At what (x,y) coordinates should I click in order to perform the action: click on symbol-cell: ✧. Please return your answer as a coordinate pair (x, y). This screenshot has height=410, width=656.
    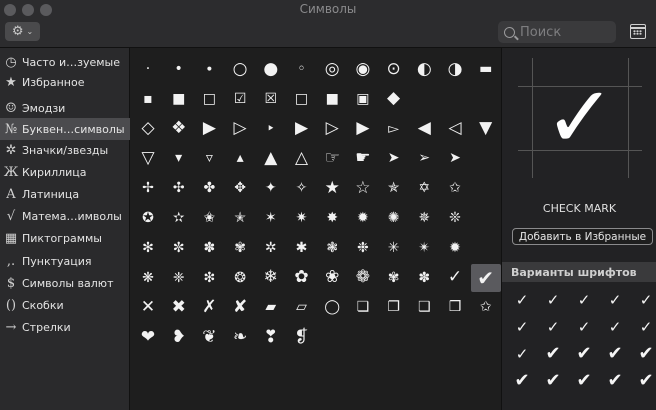
    Looking at the image, I should click on (302, 188).